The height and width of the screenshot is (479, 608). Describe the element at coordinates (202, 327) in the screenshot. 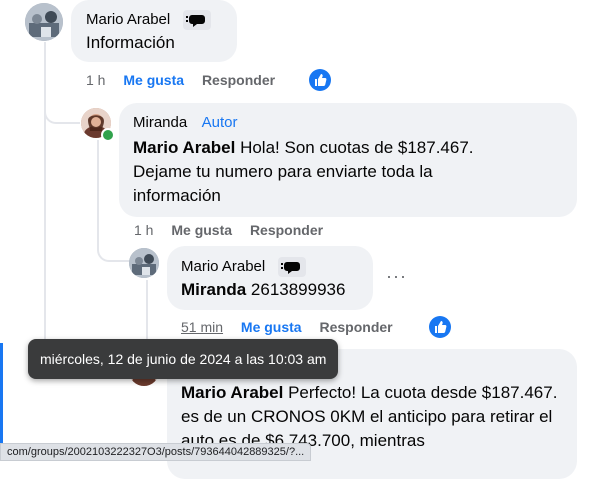

I see `comment-time: 51 min` at that location.